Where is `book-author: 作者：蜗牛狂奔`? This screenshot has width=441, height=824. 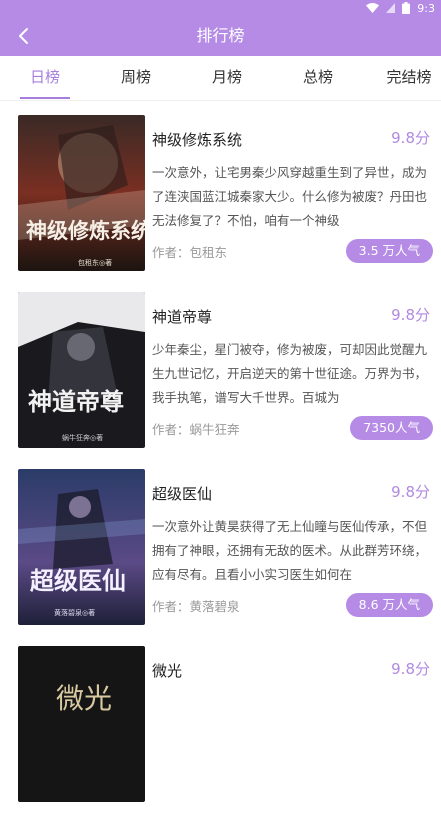
book-author: 作者：蜗牛狂奔 is located at coordinates (196, 428).